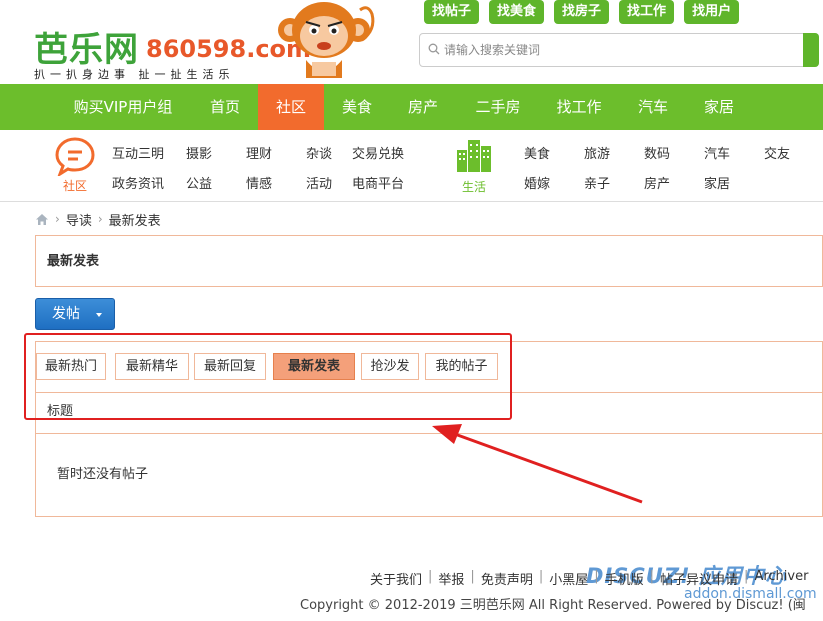 The width and height of the screenshot is (823, 621). Describe the element at coordinates (319, 152) in the screenshot. I see `sub-link-chat: 杂谈` at that location.